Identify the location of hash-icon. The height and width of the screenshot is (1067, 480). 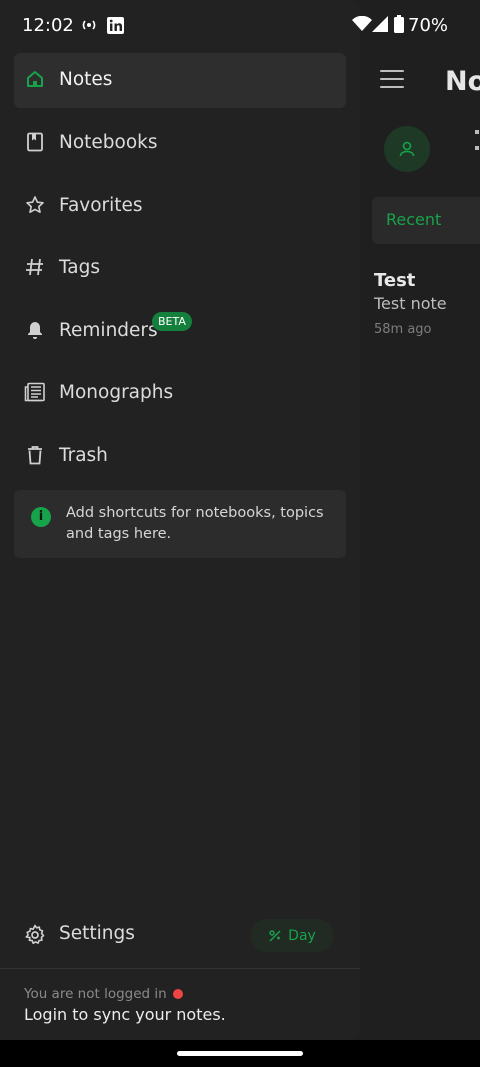
(35, 267).